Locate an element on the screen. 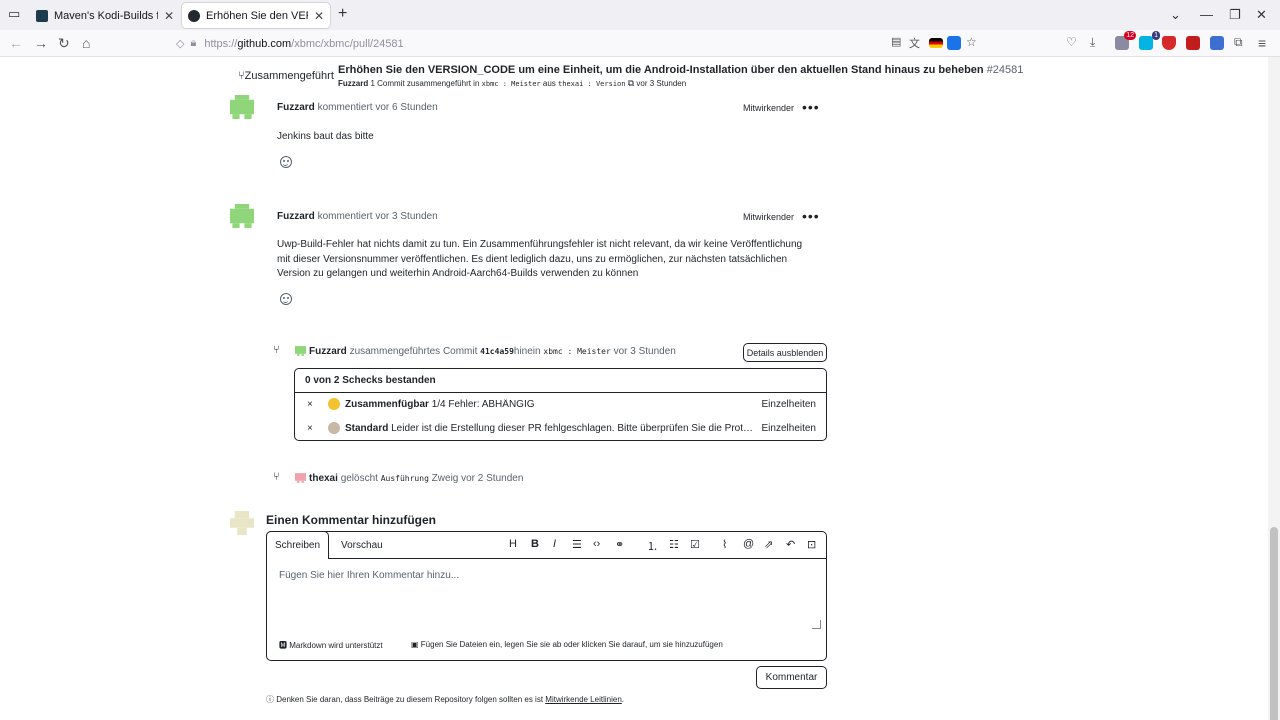 Image resolution: width=1280 pixels, height=720 pixels. german-flag-icon is located at coordinates (936, 43).